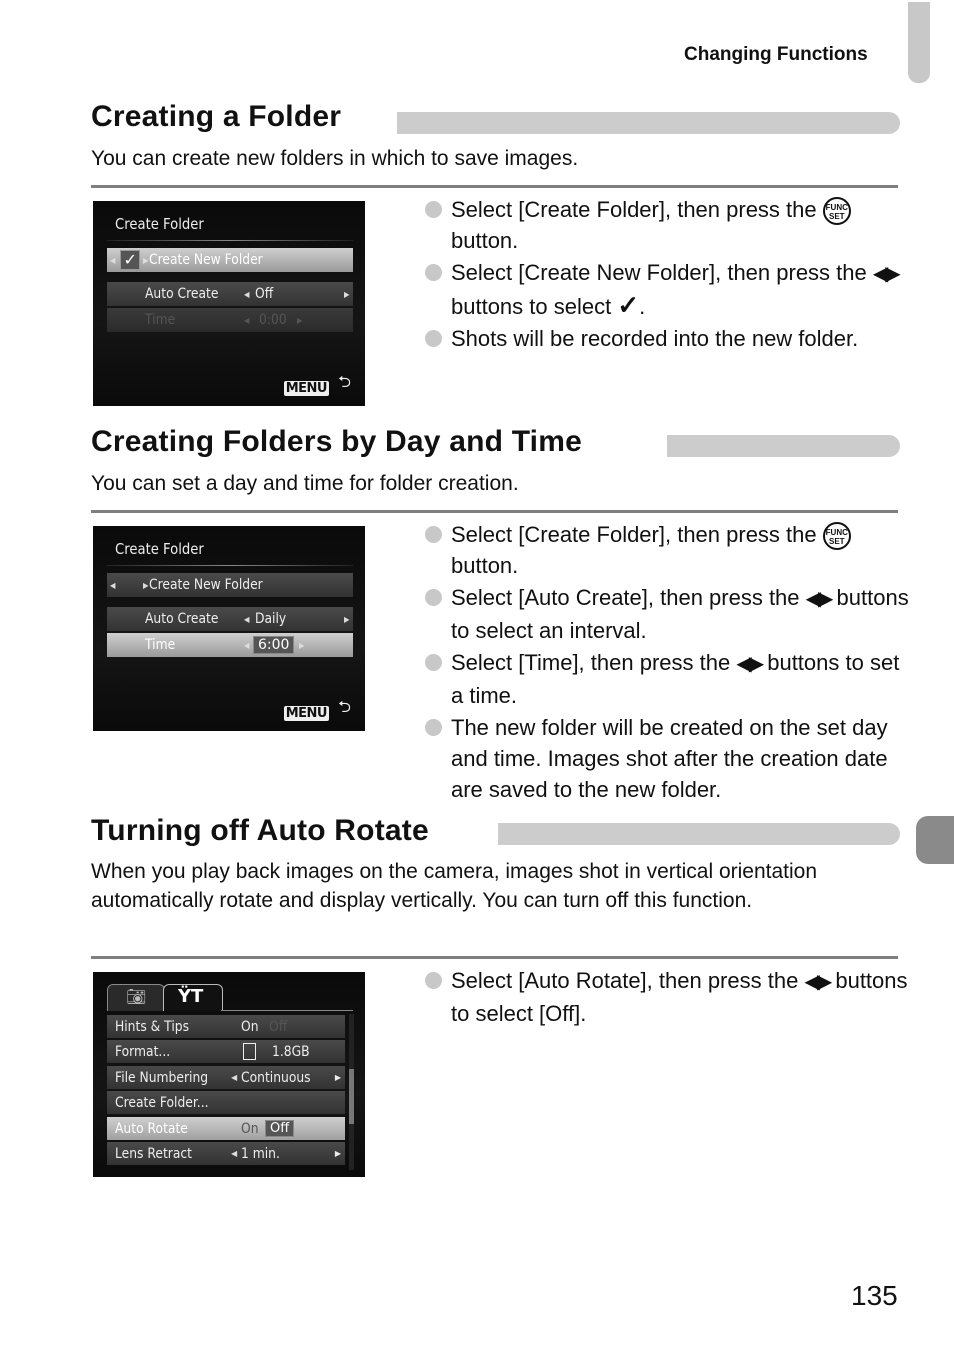 The image size is (954, 1345). I want to click on screen-row-time: Time ◀ 6:00 ▶, so click(230, 645).